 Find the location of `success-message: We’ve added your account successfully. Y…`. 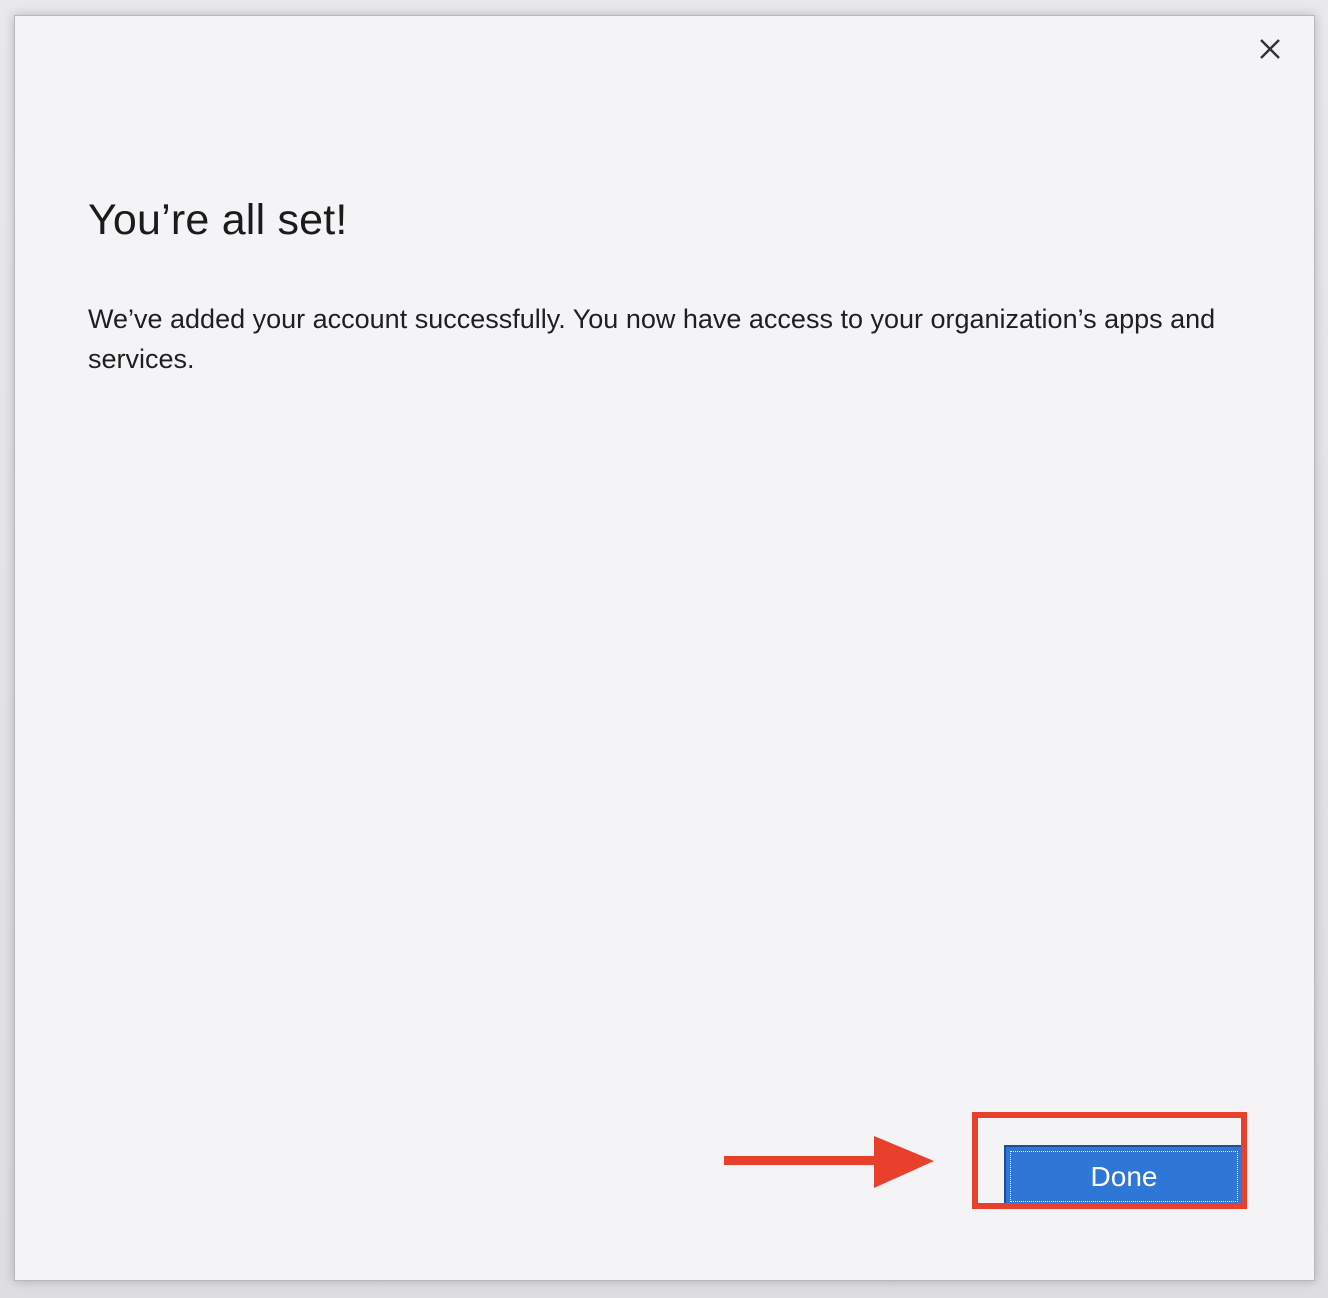

success-message: We’ve added your account successfully. Y… is located at coordinates (652, 339).